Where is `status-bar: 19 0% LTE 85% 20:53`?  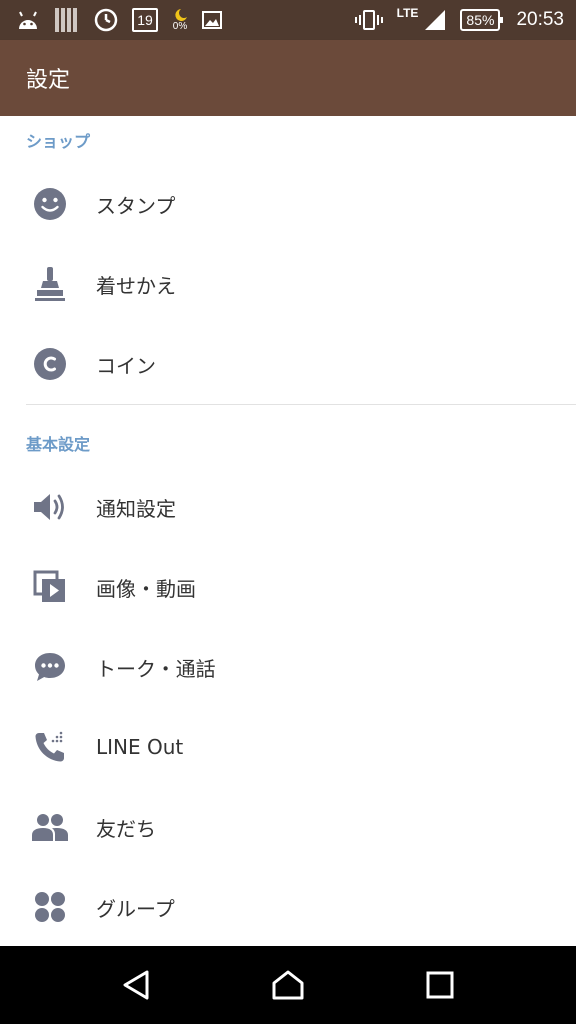 status-bar: 19 0% LTE 85% 20:53 is located at coordinates (288, 20).